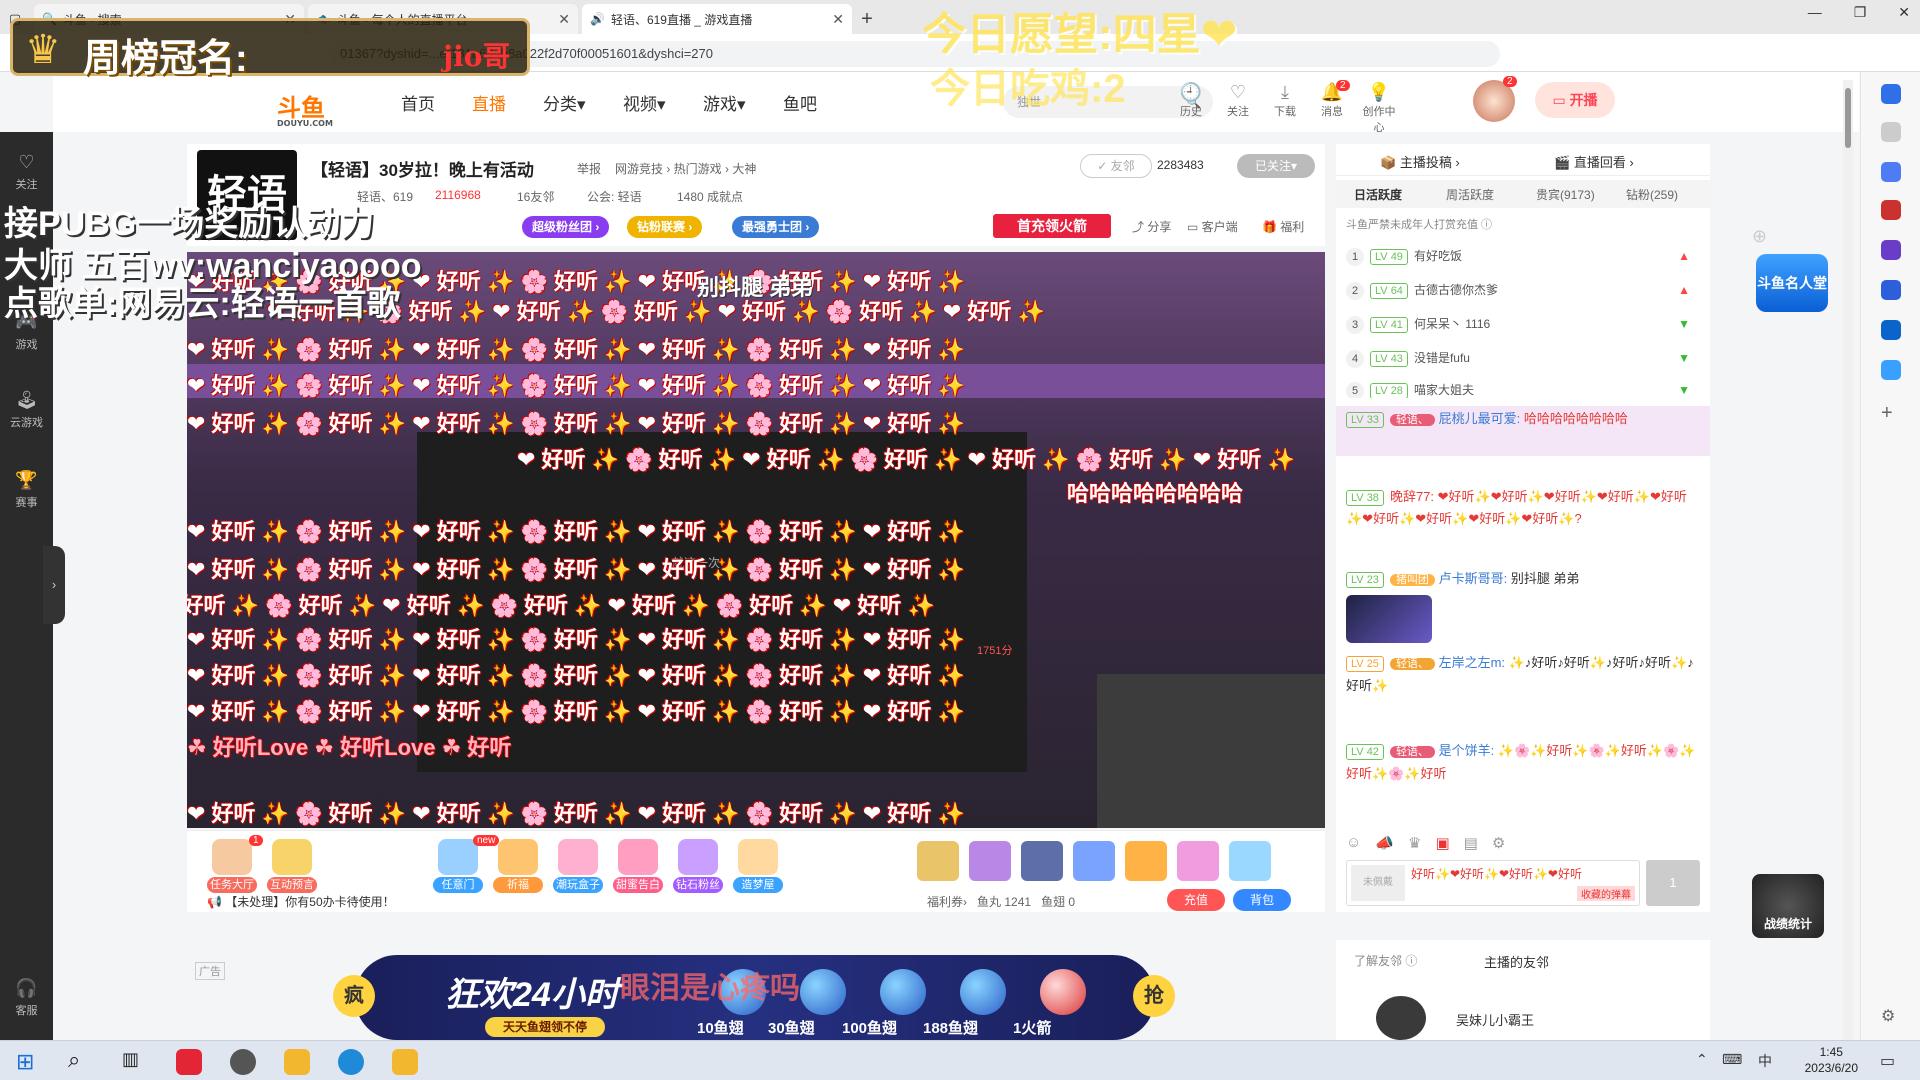 The image size is (1920, 1080). What do you see at coordinates (1815, 12) in the screenshot?
I see `minimize-button: —` at bounding box center [1815, 12].